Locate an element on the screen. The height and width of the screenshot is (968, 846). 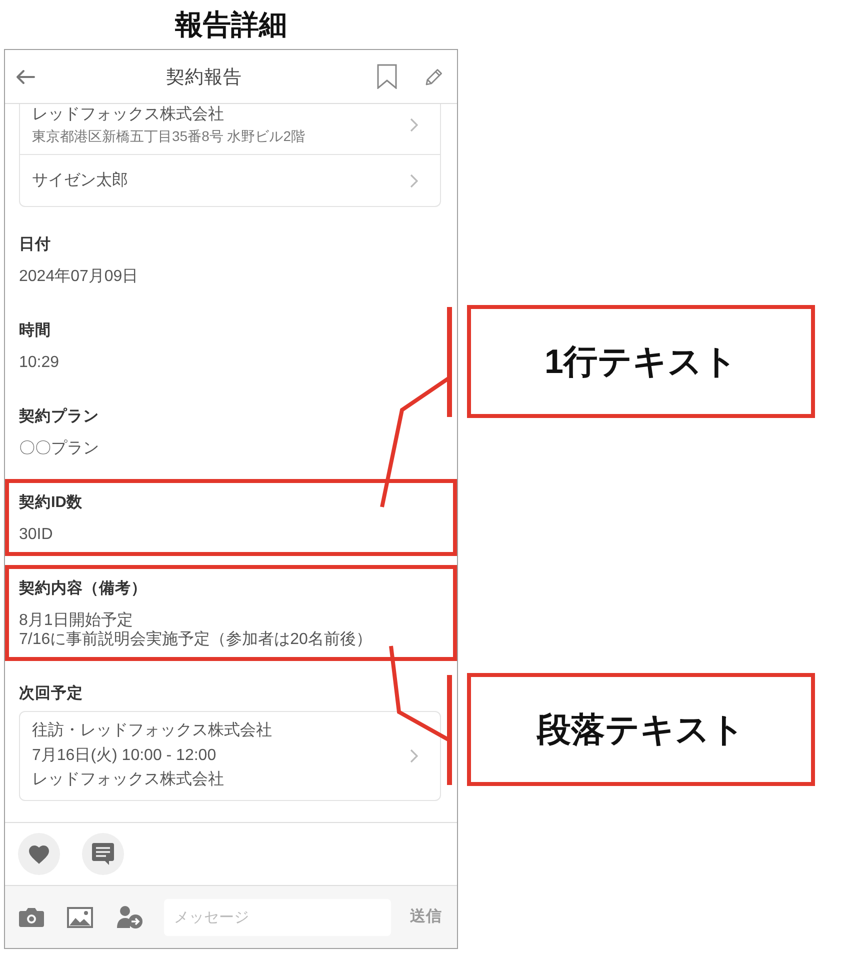
schedule-card: 往訪・レッドフォックス株式会社 7月16日(火) 10:00 - 12:00 レッドフォックス株式会社 is located at coordinates (230, 755).